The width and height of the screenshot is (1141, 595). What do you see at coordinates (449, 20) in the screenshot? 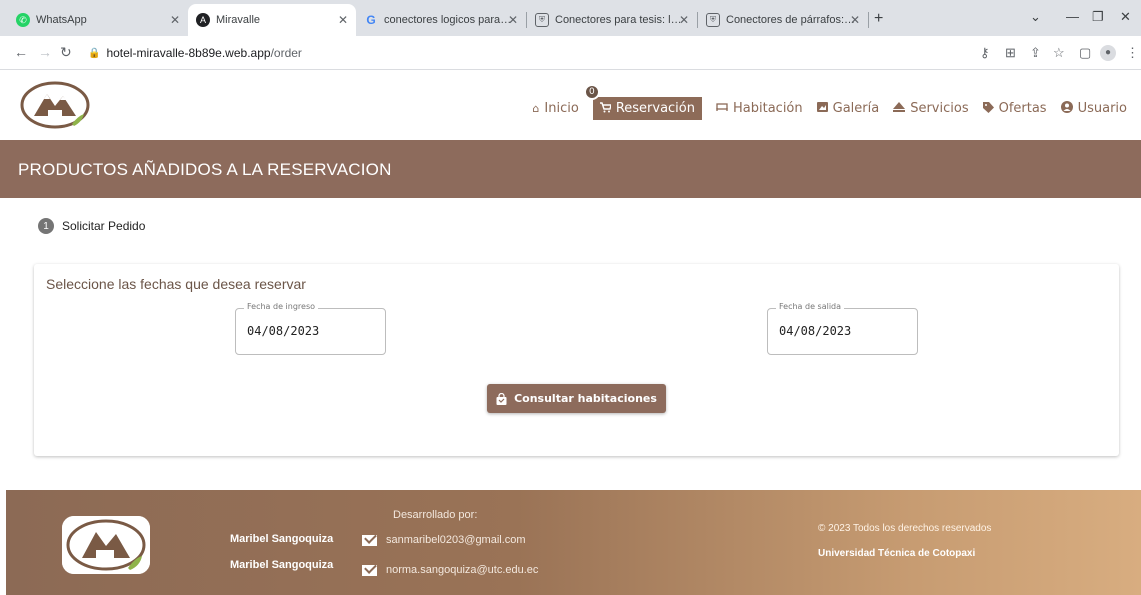
I see `tab-label: conectores logicos para tesis - B` at bounding box center [449, 20].